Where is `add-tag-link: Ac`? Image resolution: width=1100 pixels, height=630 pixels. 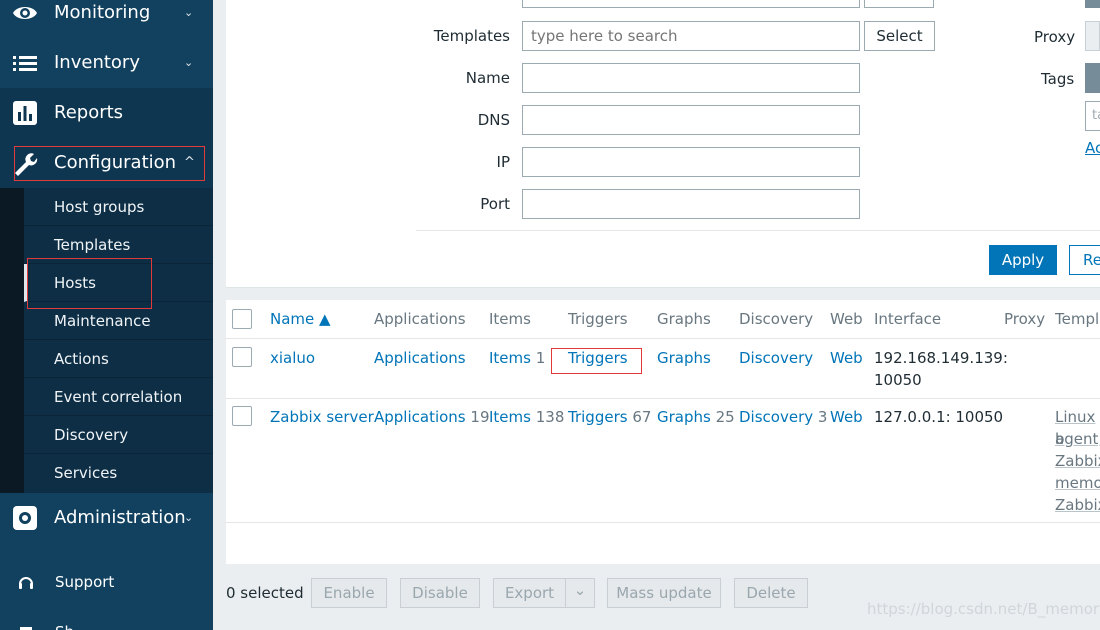 add-tag-link: Ac is located at coordinates (1092, 148).